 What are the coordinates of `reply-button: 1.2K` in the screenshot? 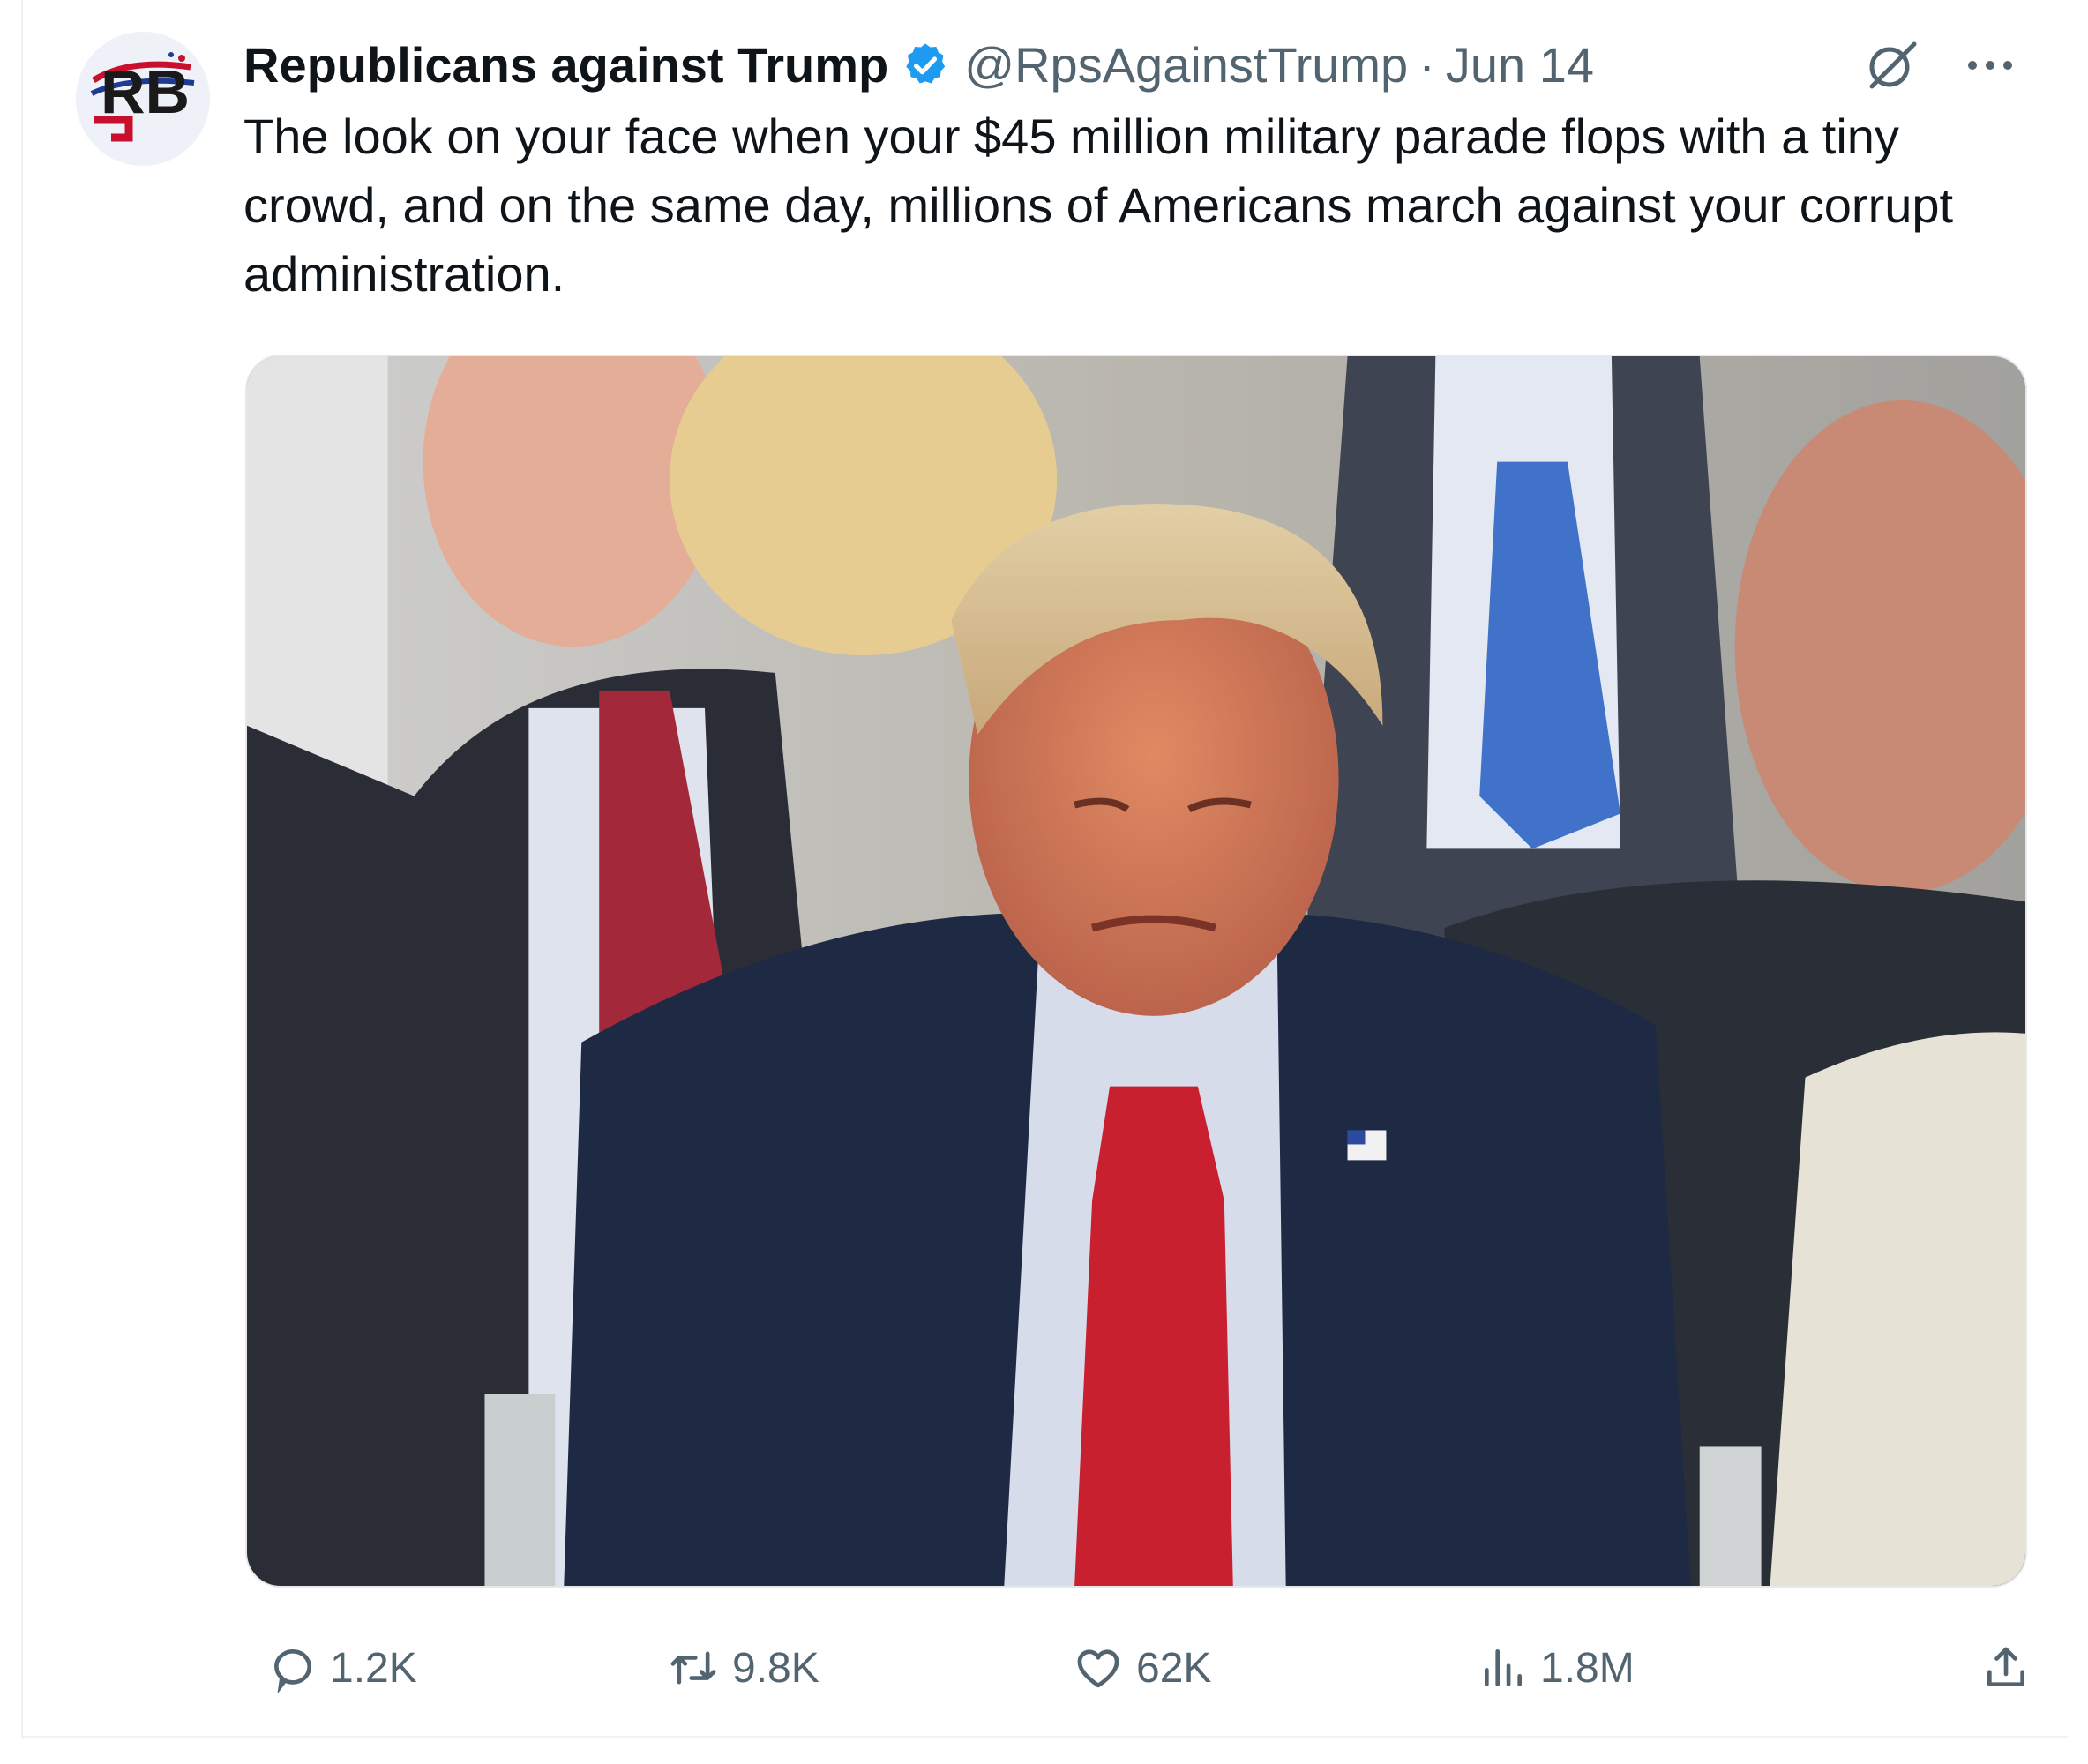 It's located at (342, 1668).